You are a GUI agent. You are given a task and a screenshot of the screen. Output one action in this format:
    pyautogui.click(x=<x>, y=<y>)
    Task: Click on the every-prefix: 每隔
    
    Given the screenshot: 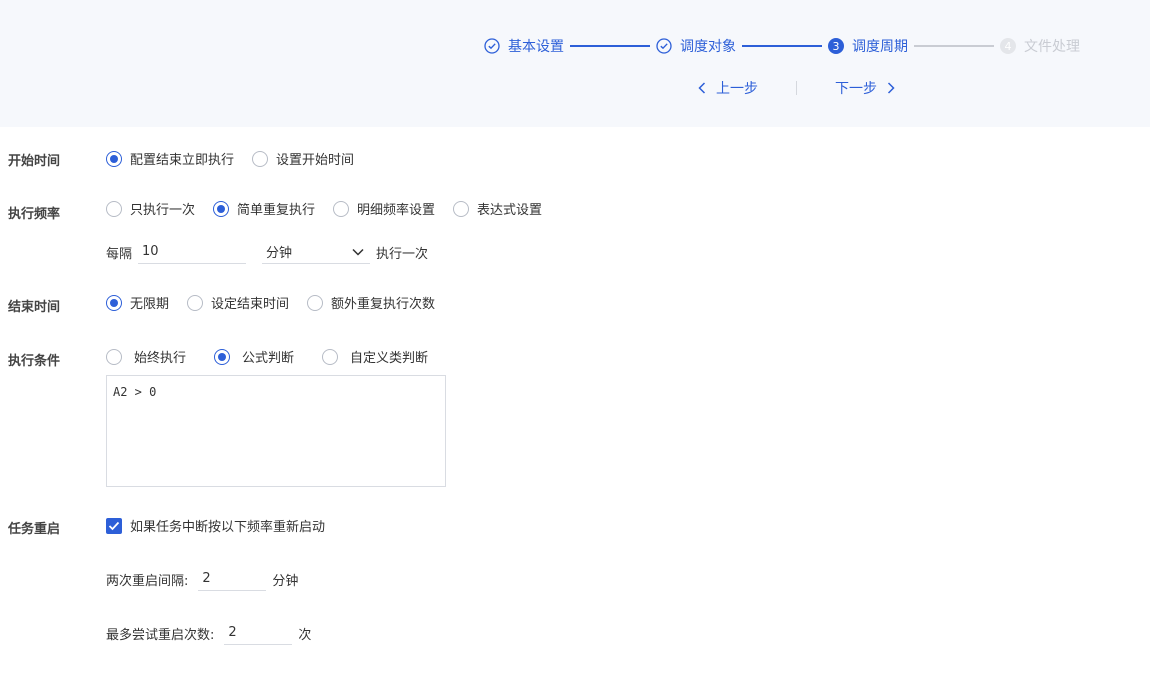 What is the action you would take?
    pyautogui.click(x=119, y=254)
    